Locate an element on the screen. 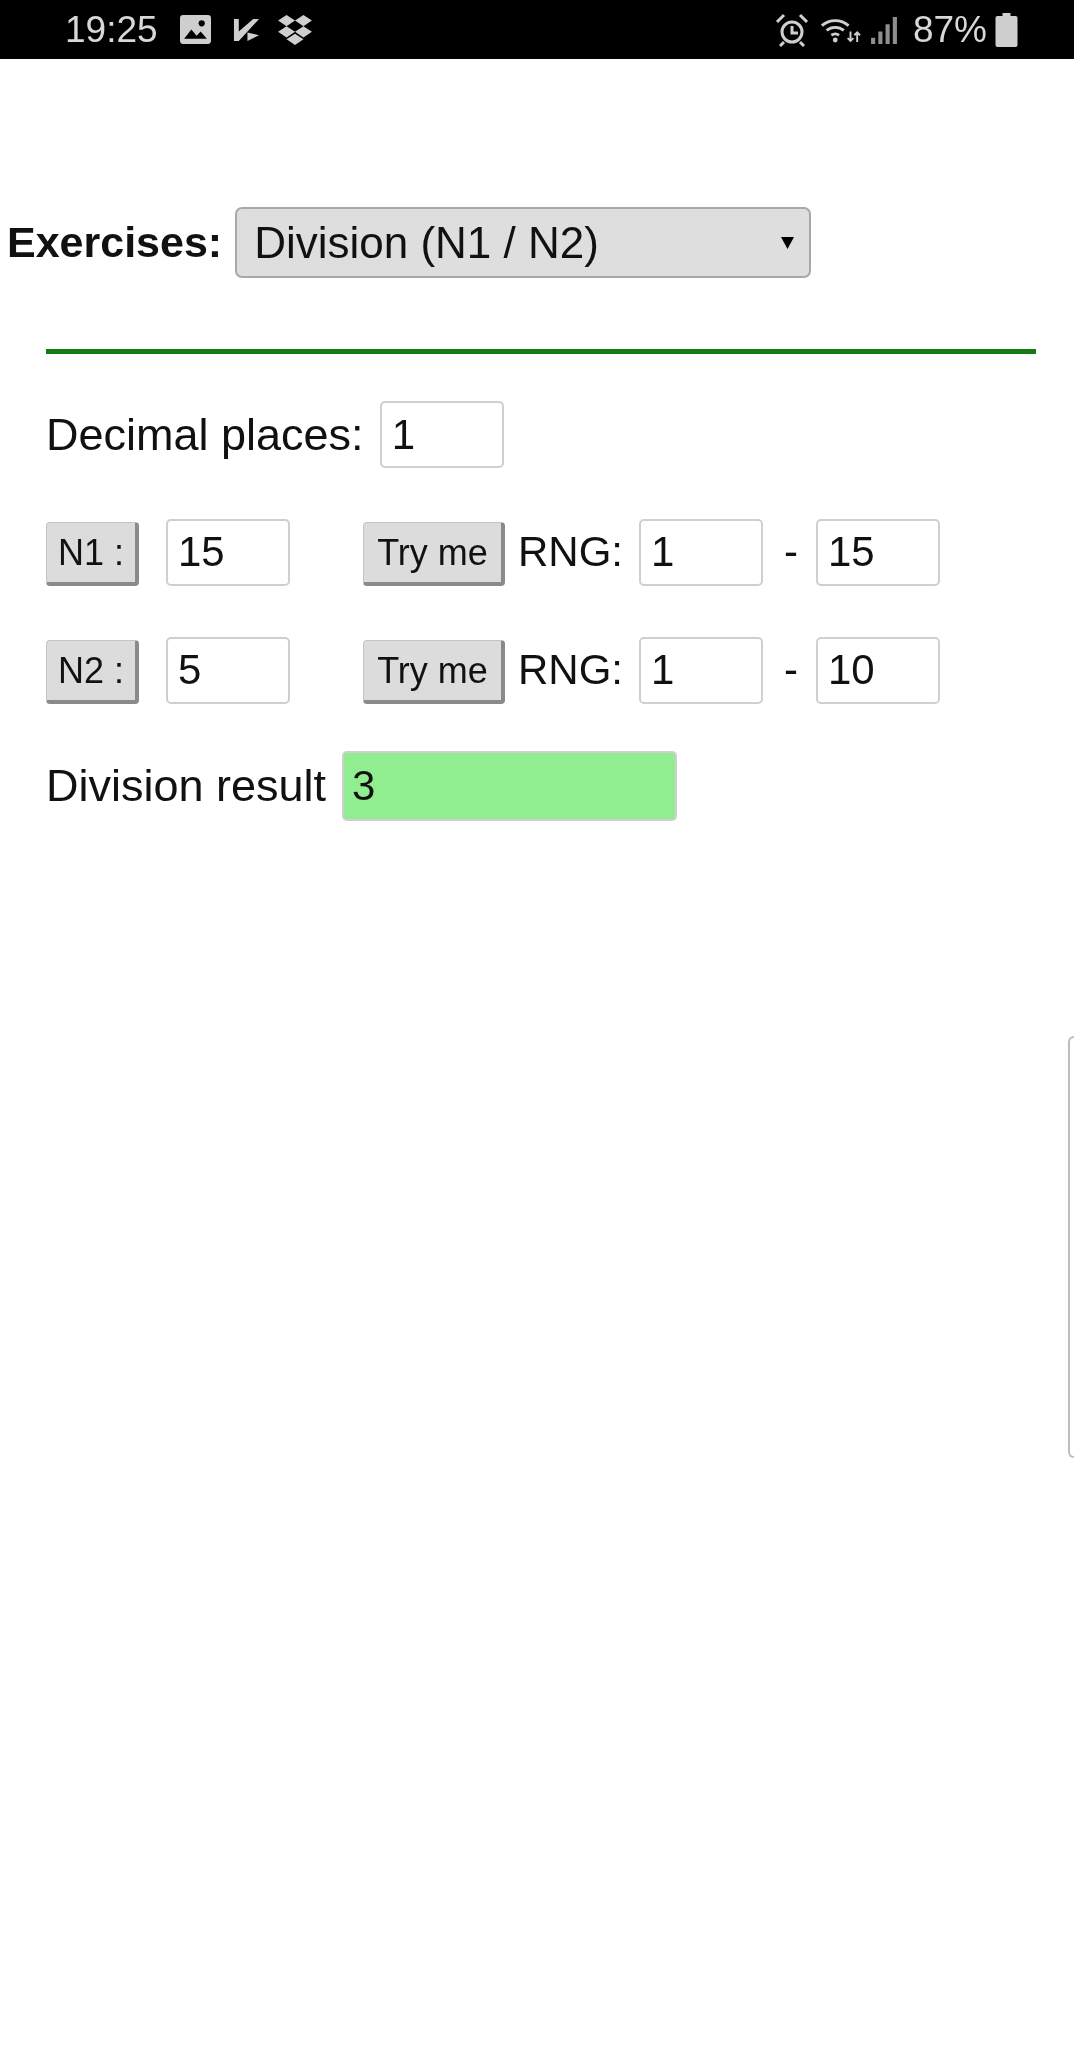  number-field: 5 is located at coordinates (228, 670).